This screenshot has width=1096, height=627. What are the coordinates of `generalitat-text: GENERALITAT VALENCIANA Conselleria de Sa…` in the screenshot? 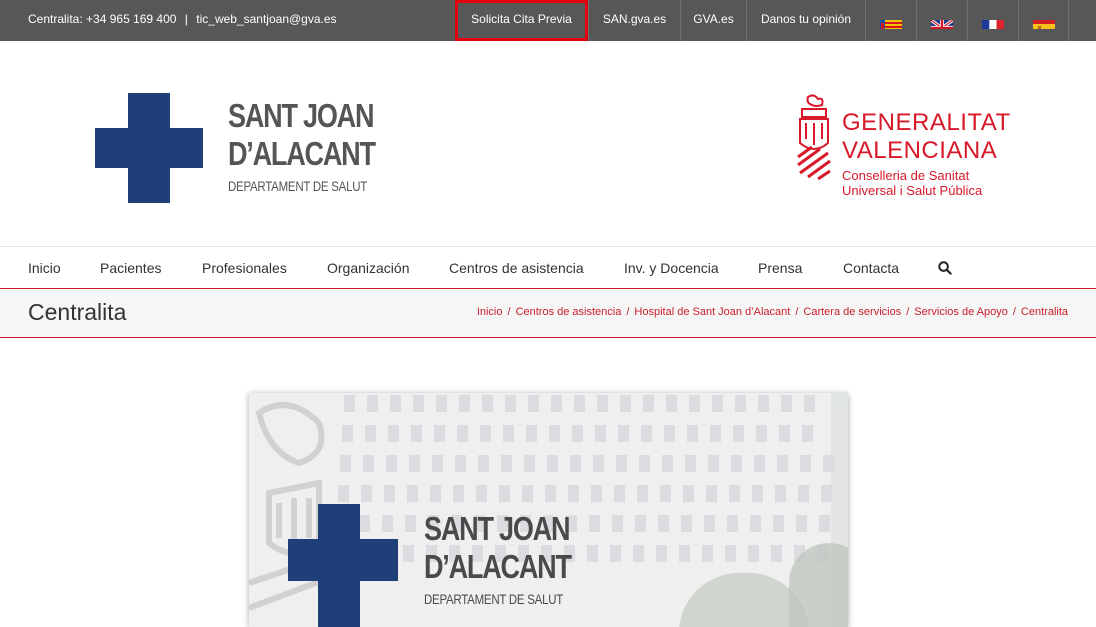 It's located at (926, 153).